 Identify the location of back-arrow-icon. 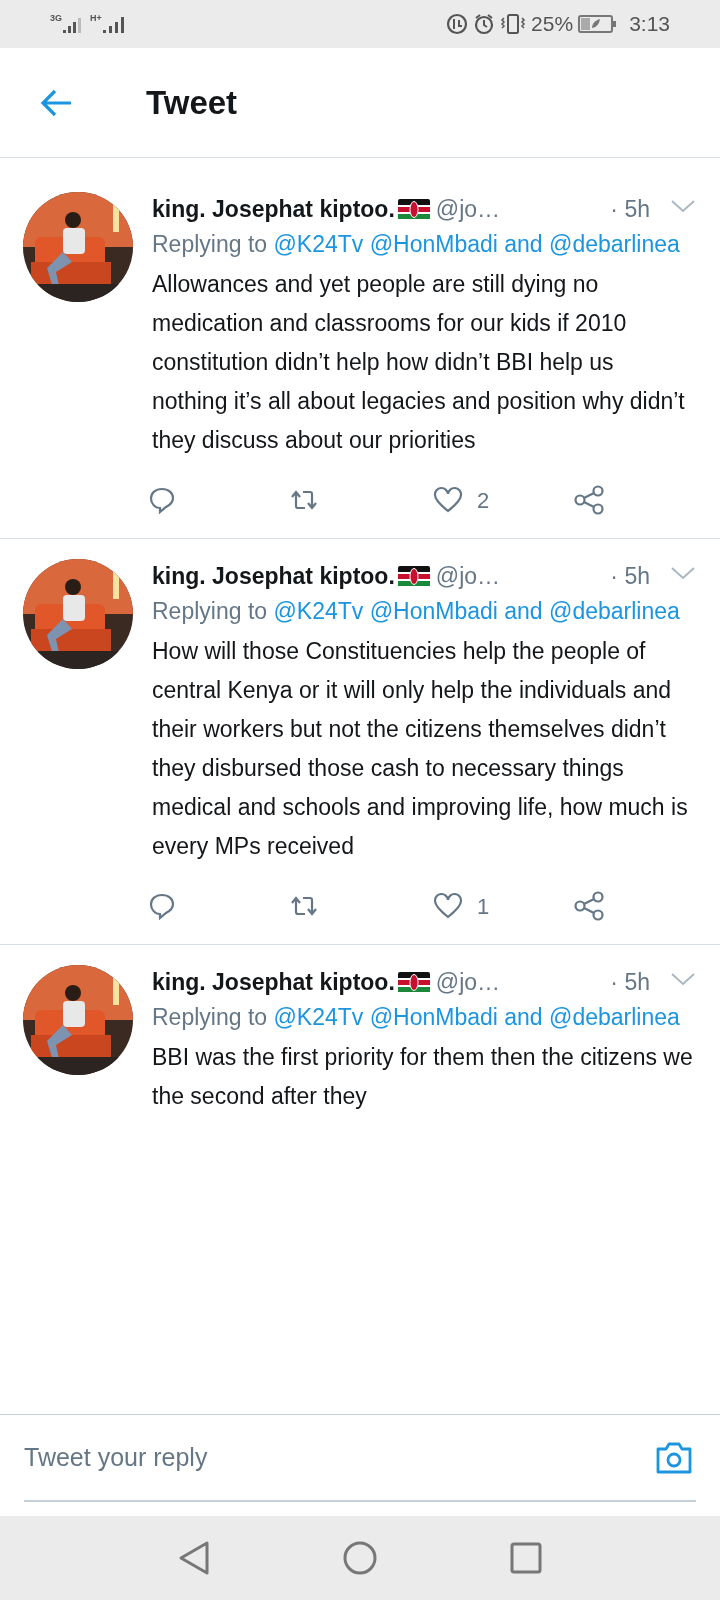
(56, 102).